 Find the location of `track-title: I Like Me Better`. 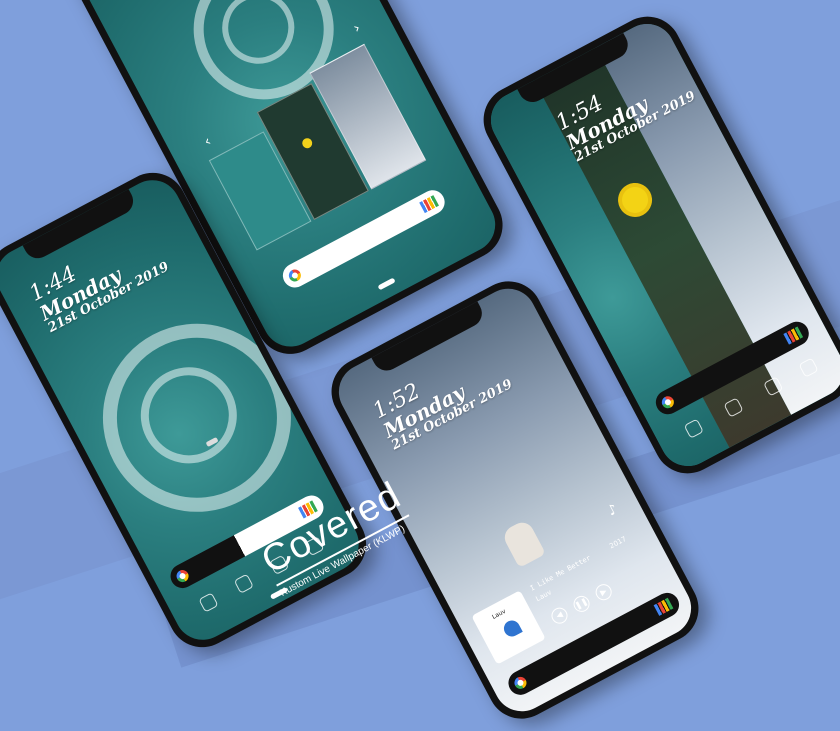

track-title: I Like Me Better is located at coordinates (560, 573).